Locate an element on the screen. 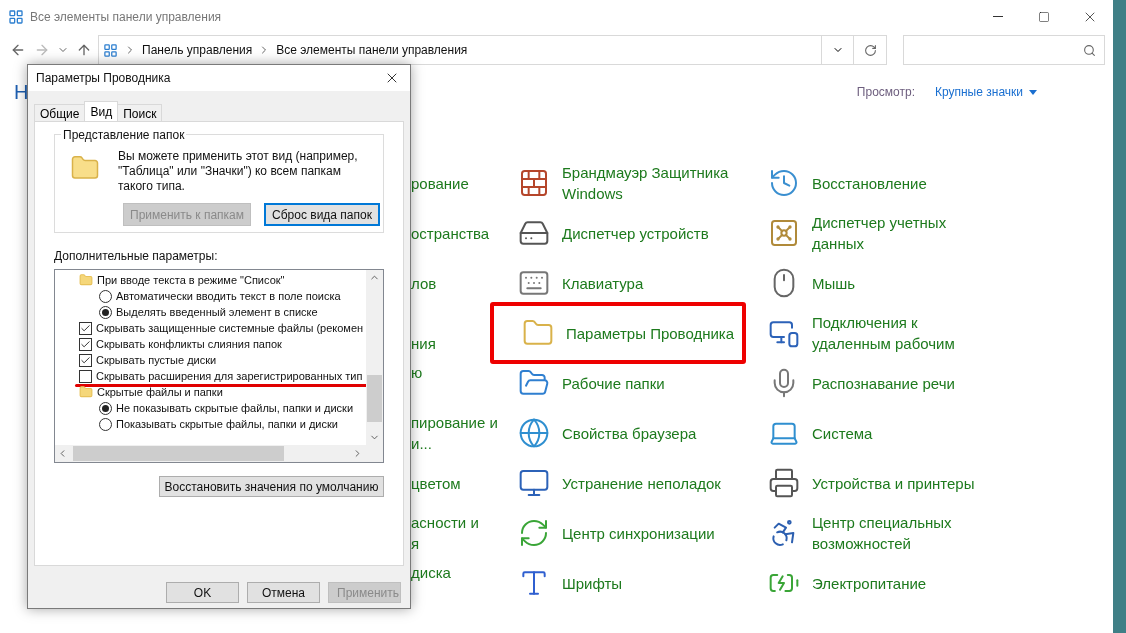 The image size is (1126, 633). window-title: Все элементы панели управления is located at coordinates (126, 17).